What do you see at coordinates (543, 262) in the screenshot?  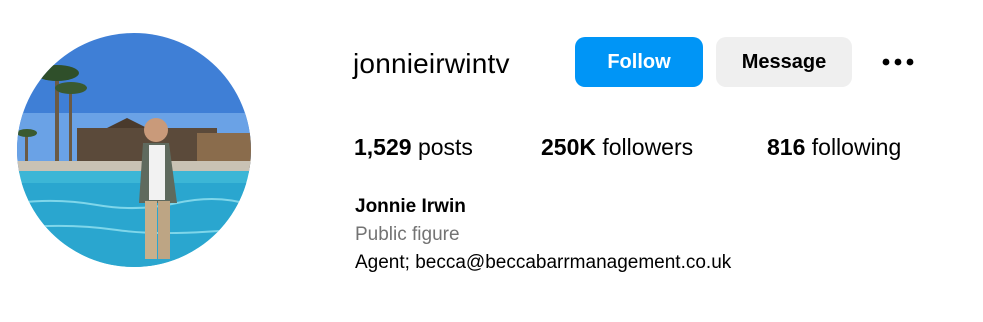 I see `bio-text: Agent; becca@beccabarrmanagement.co.uk` at bounding box center [543, 262].